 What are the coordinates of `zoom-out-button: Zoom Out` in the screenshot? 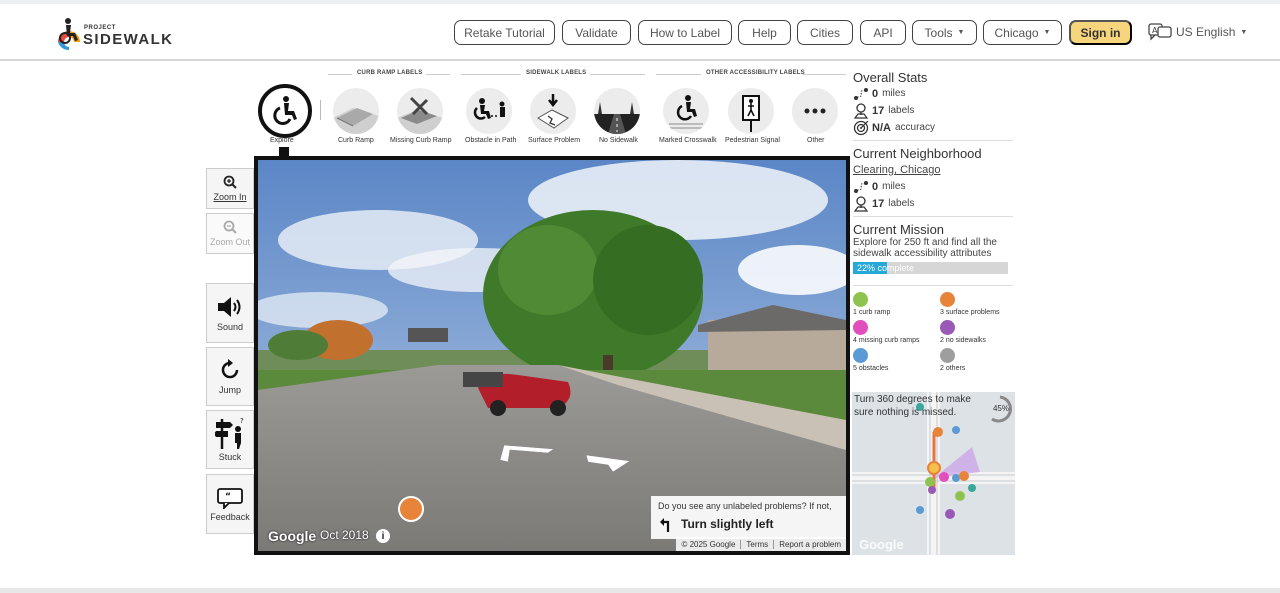 It's located at (230, 233).